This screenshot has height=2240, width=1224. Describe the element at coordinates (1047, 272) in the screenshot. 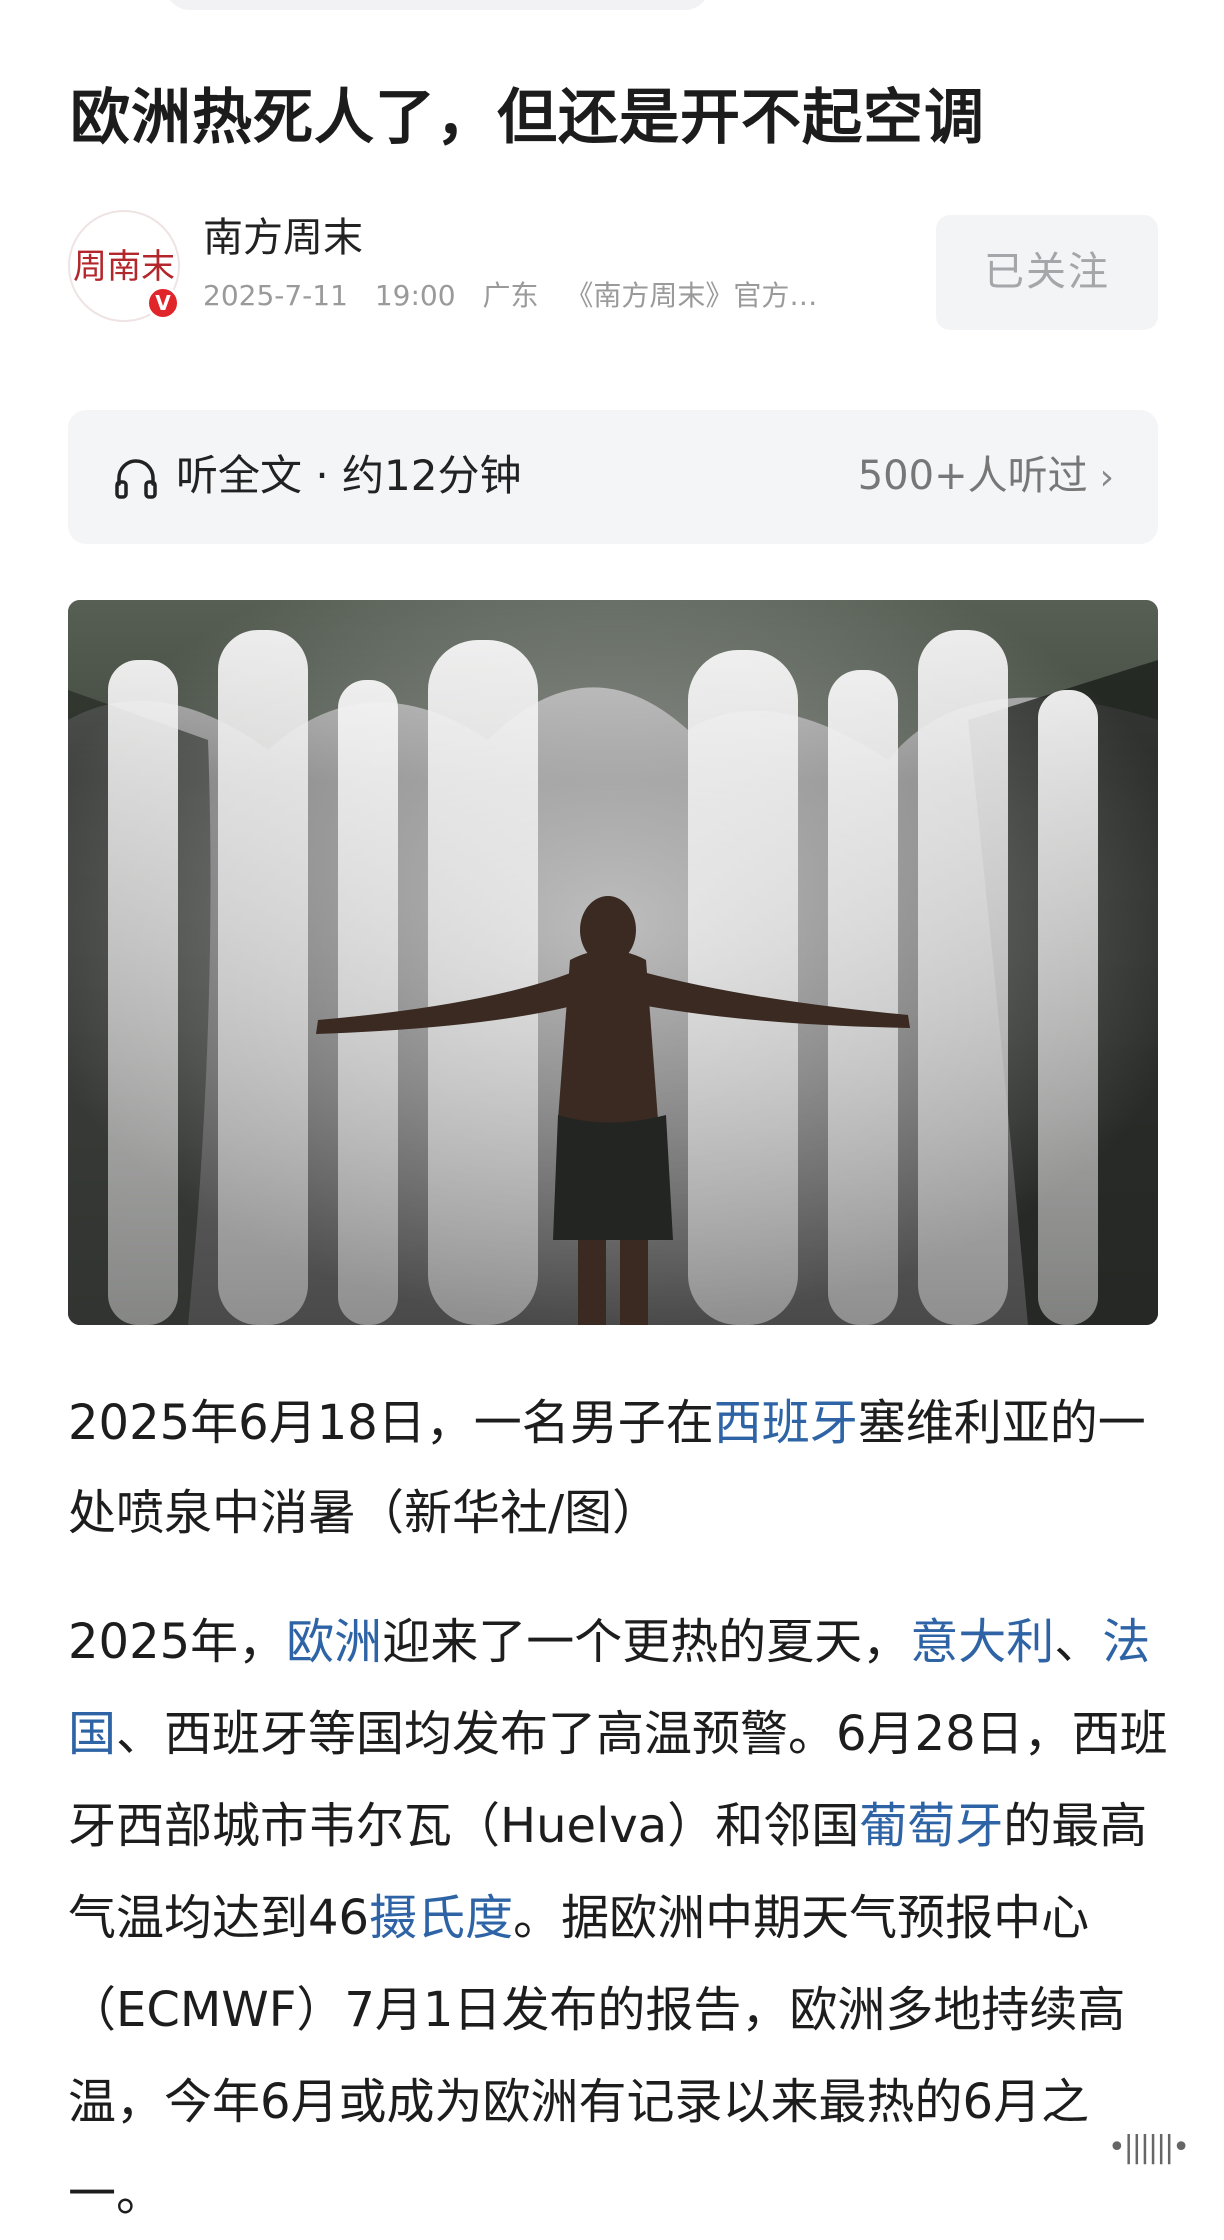

I see `follow-button: 已关注` at that location.